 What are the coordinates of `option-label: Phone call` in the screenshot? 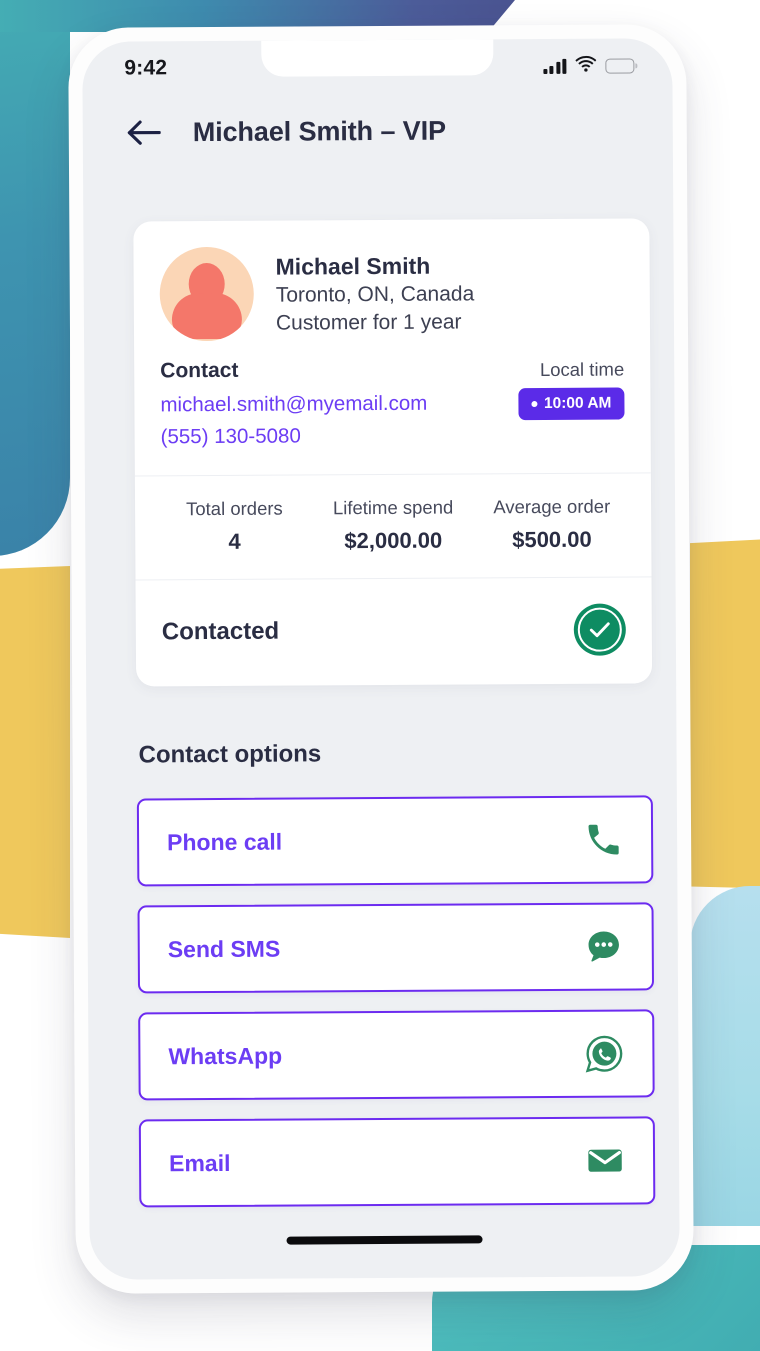 It's located at (225, 841).